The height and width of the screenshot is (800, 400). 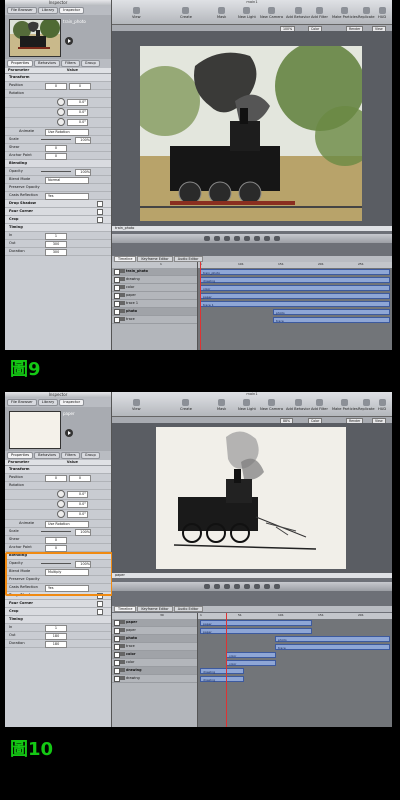 What do you see at coordinates (22, 402) in the screenshot?
I see `tab-file-browser: File Browser` at bounding box center [22, 402].